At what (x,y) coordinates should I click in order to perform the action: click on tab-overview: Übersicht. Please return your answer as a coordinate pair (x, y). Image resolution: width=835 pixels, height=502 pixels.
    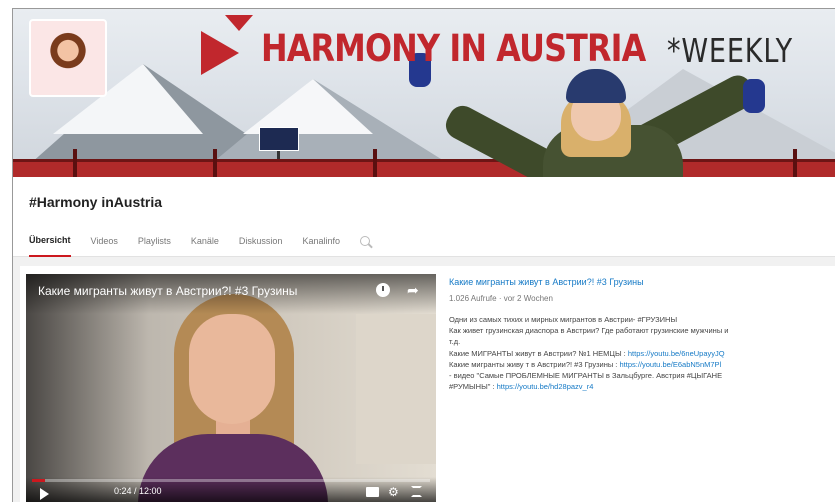
    Looking at the image, I should click on (50, 246).